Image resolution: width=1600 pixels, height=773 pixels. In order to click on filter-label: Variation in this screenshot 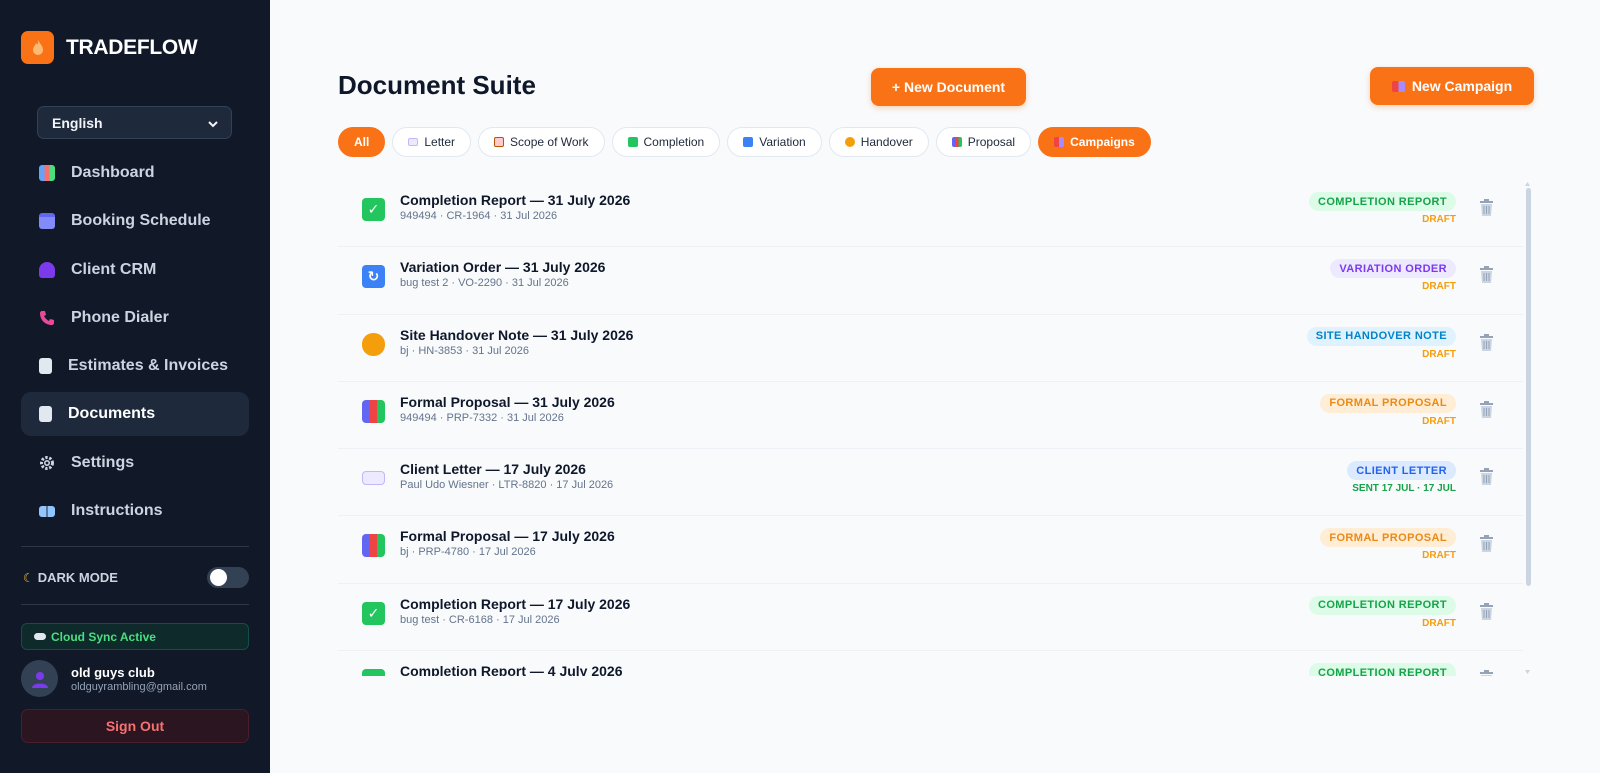, I will do `click(782, 142)`.